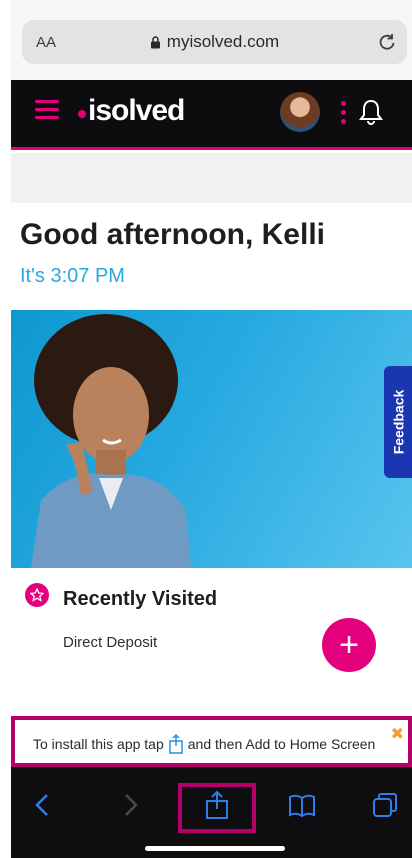  I want to click on reload-icon, so click(387, 42).